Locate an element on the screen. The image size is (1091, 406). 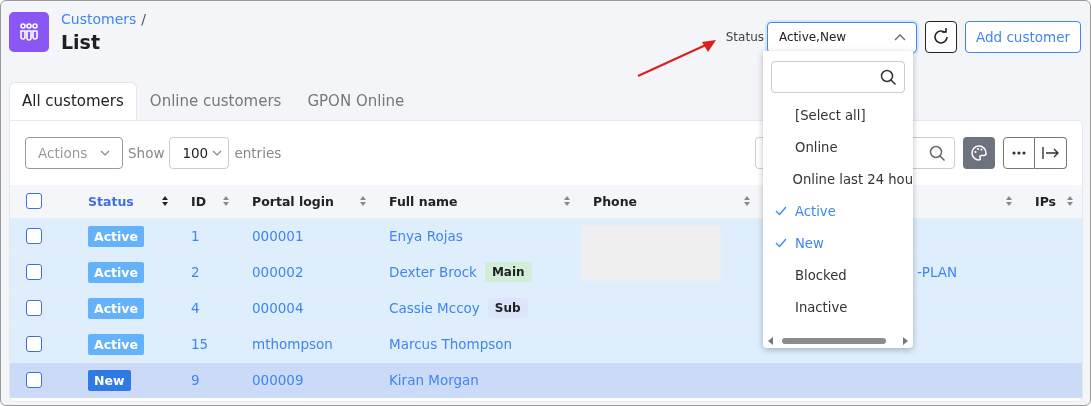
status-label: Status is located at coordinates (744, 37).